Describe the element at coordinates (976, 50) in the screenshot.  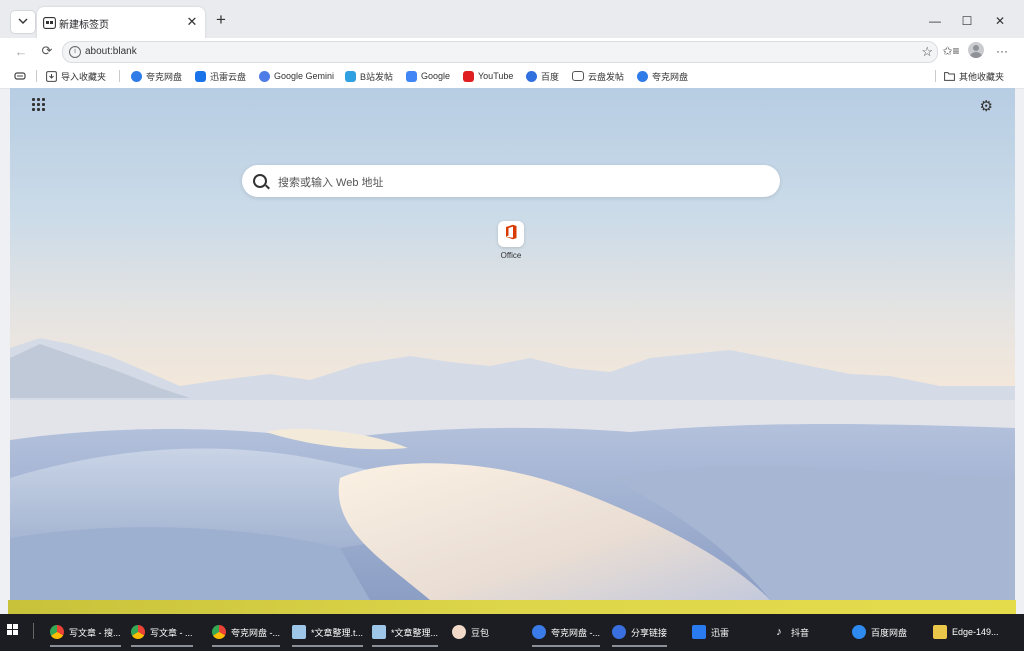
I see `profile-avatar` at that location.